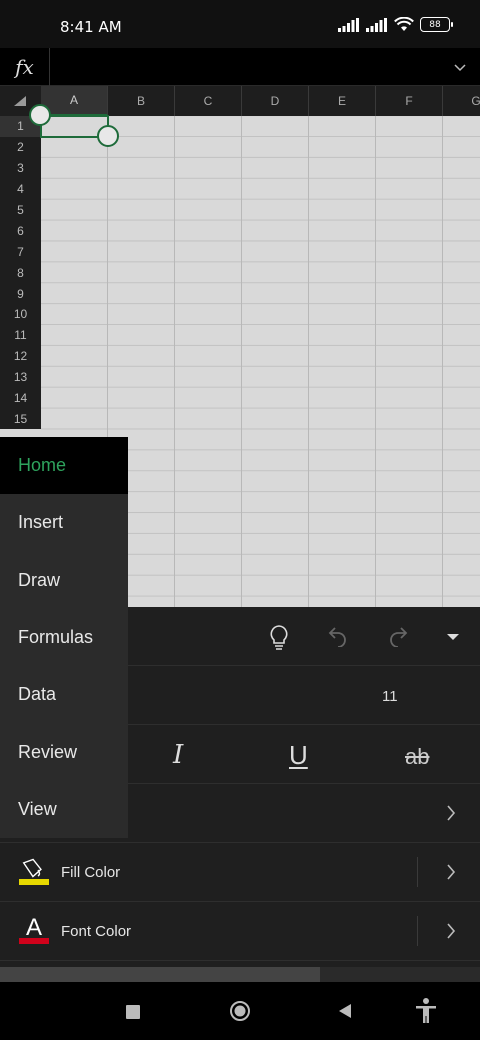 The height and width of the screenshot is (1040, 480). Describe the element at coordinates (74, 101) in the screenshot. I see `column-header: A` at that location.